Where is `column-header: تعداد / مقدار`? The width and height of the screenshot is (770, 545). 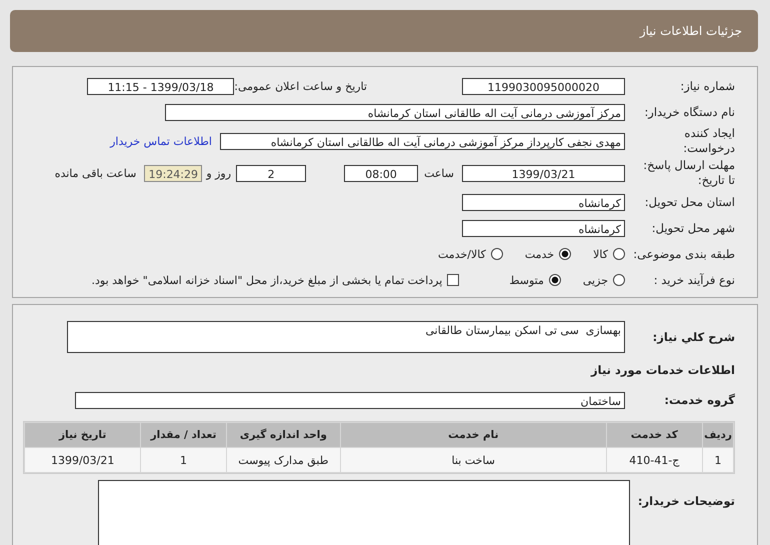 column-header: تعداد / مقدار is located at coordinates (183, 435).